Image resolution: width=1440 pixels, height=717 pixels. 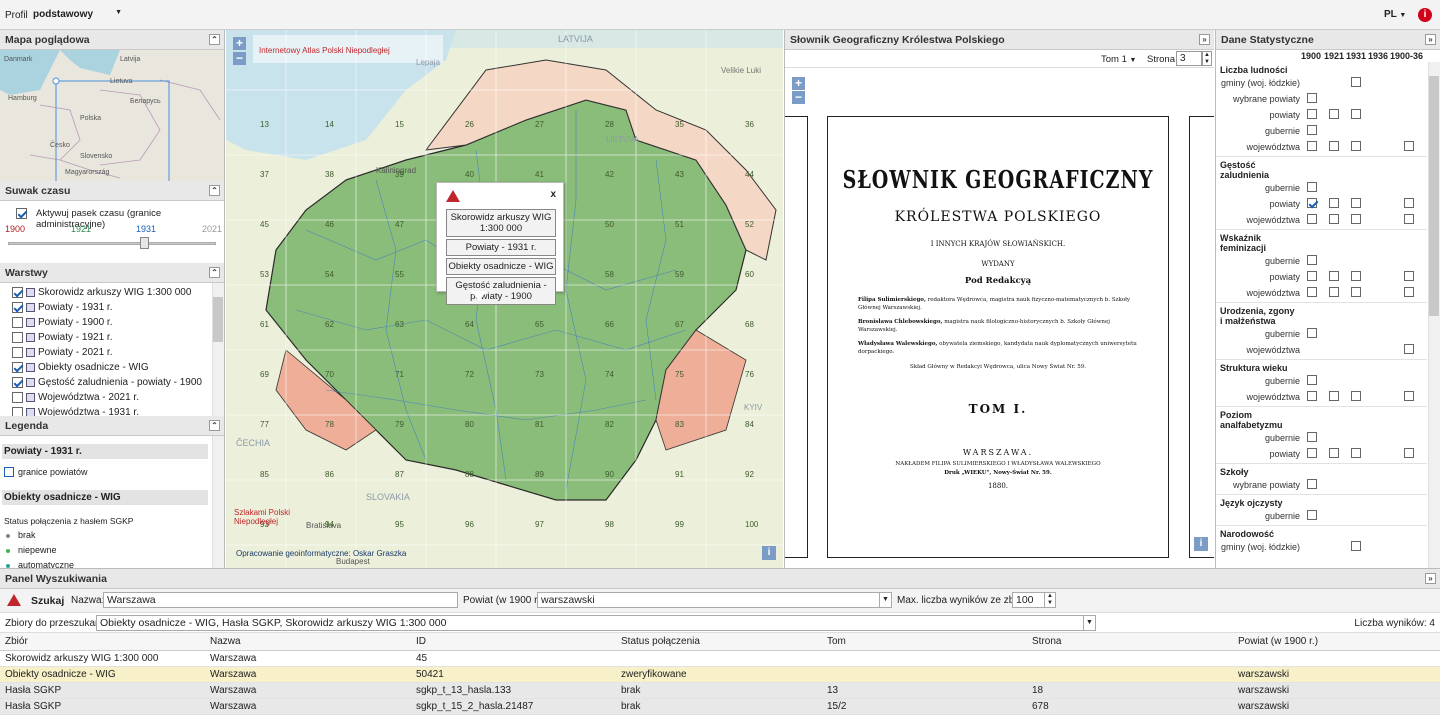 I want to click on column-header: ID, so click(x=421, y=642).